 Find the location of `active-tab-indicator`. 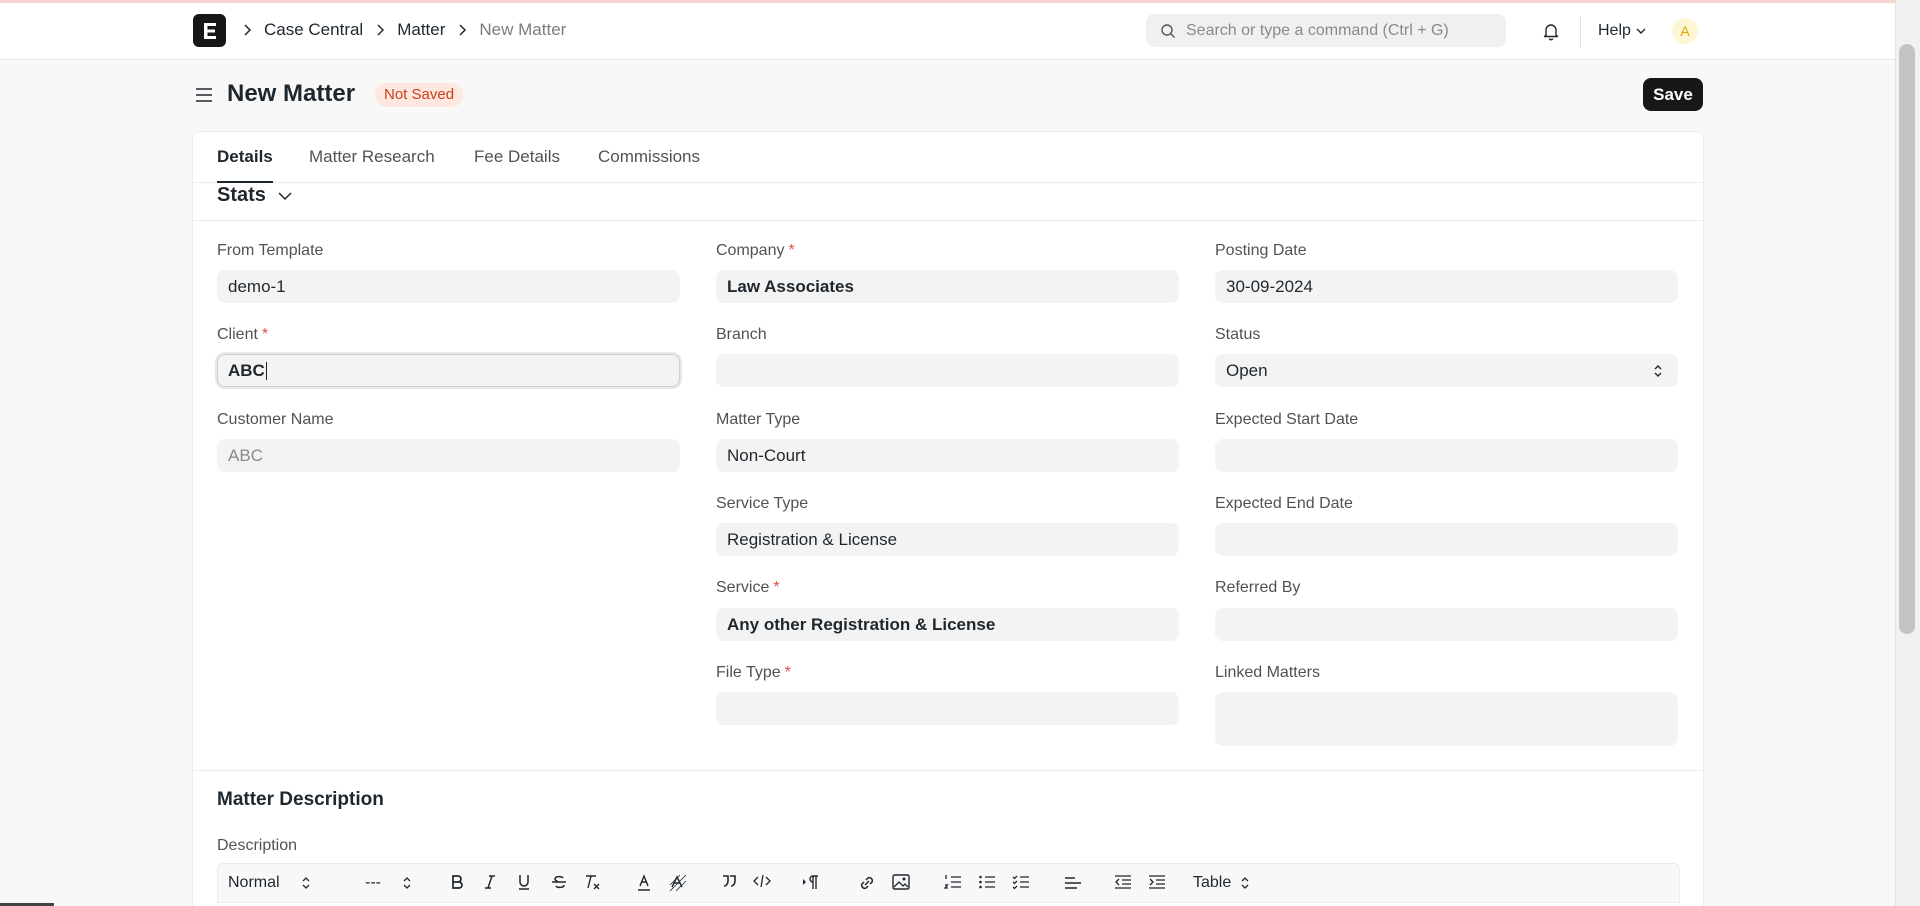

active-tab-indicator is located at coordinates (245, 182).